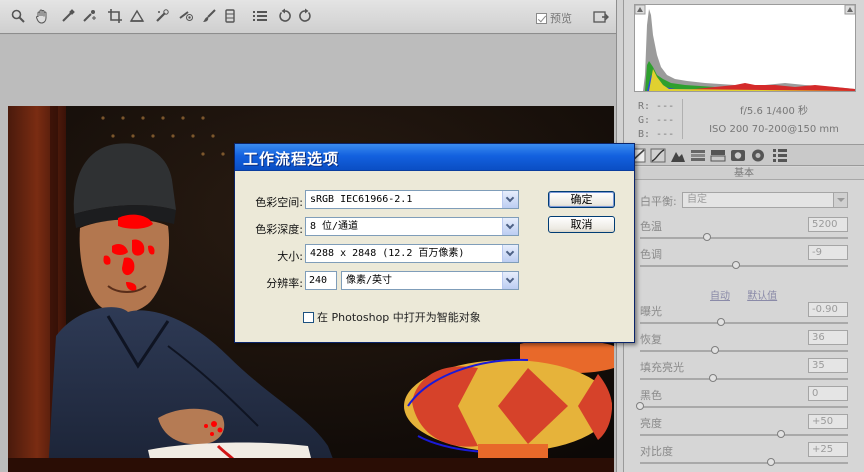  I want to click on dialog-title: 工作流程选项, so click(291, 159).